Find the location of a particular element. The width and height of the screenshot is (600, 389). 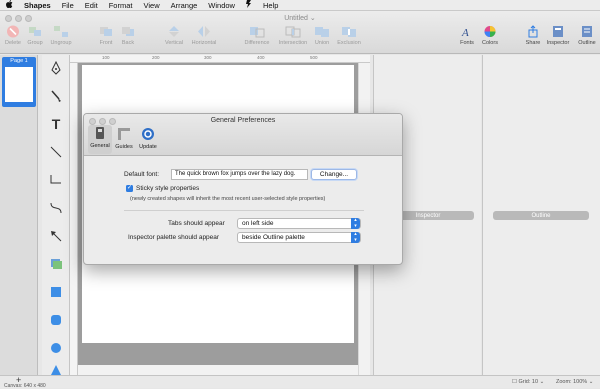

grid-checkbox: ☐ Grid: 10 ⌄ is located at coordinates (528, 382).